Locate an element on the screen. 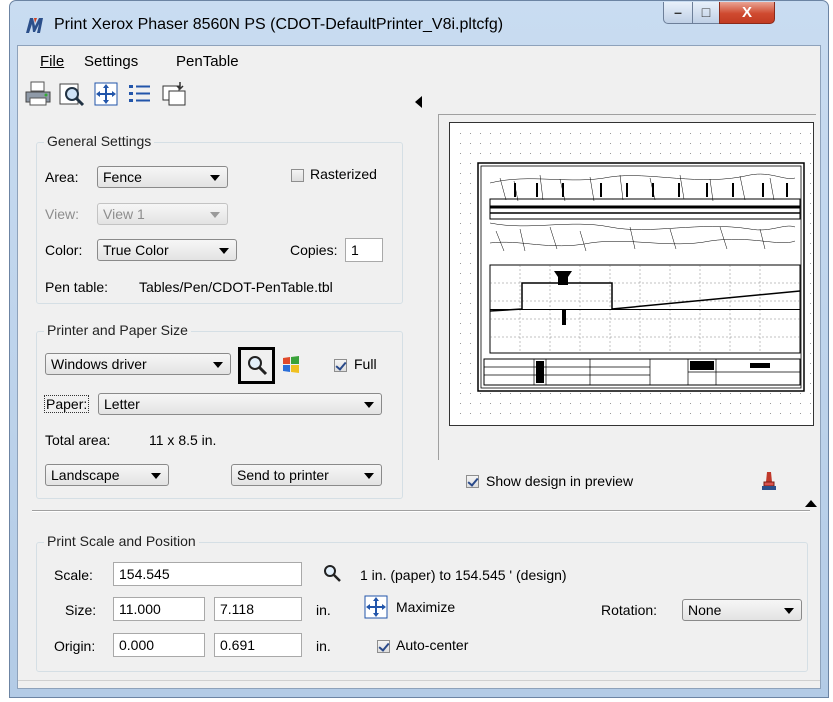 The image size is (833, 702). menu-file: File is located at coordinates (52, 61).